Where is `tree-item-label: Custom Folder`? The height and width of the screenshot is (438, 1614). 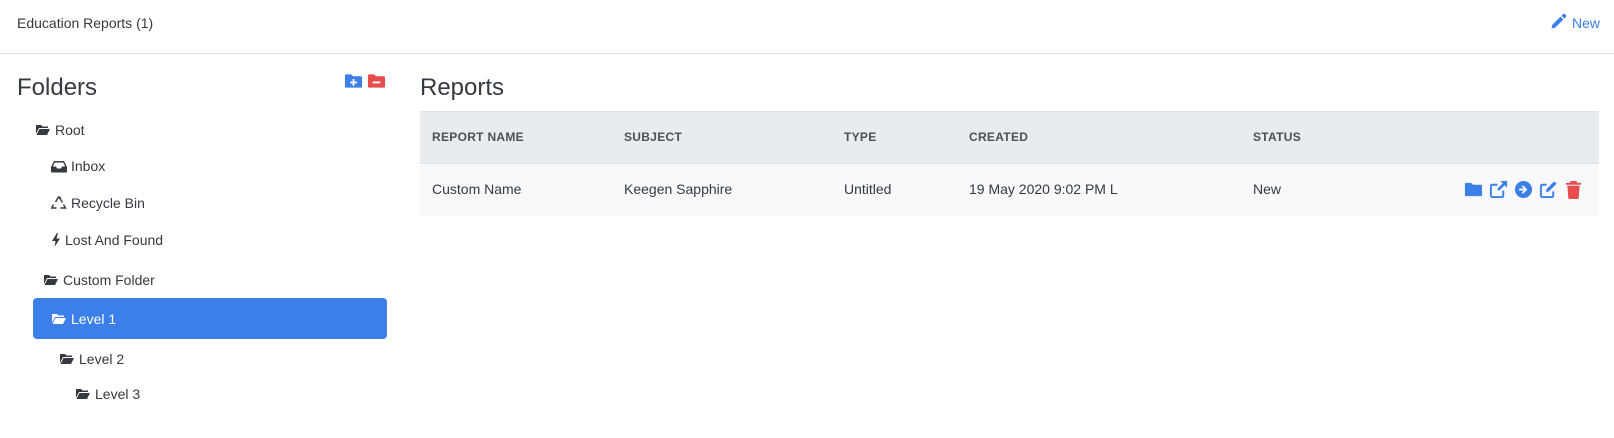
tree-item-label: Custom Folder is located at coordinates (109, 280).